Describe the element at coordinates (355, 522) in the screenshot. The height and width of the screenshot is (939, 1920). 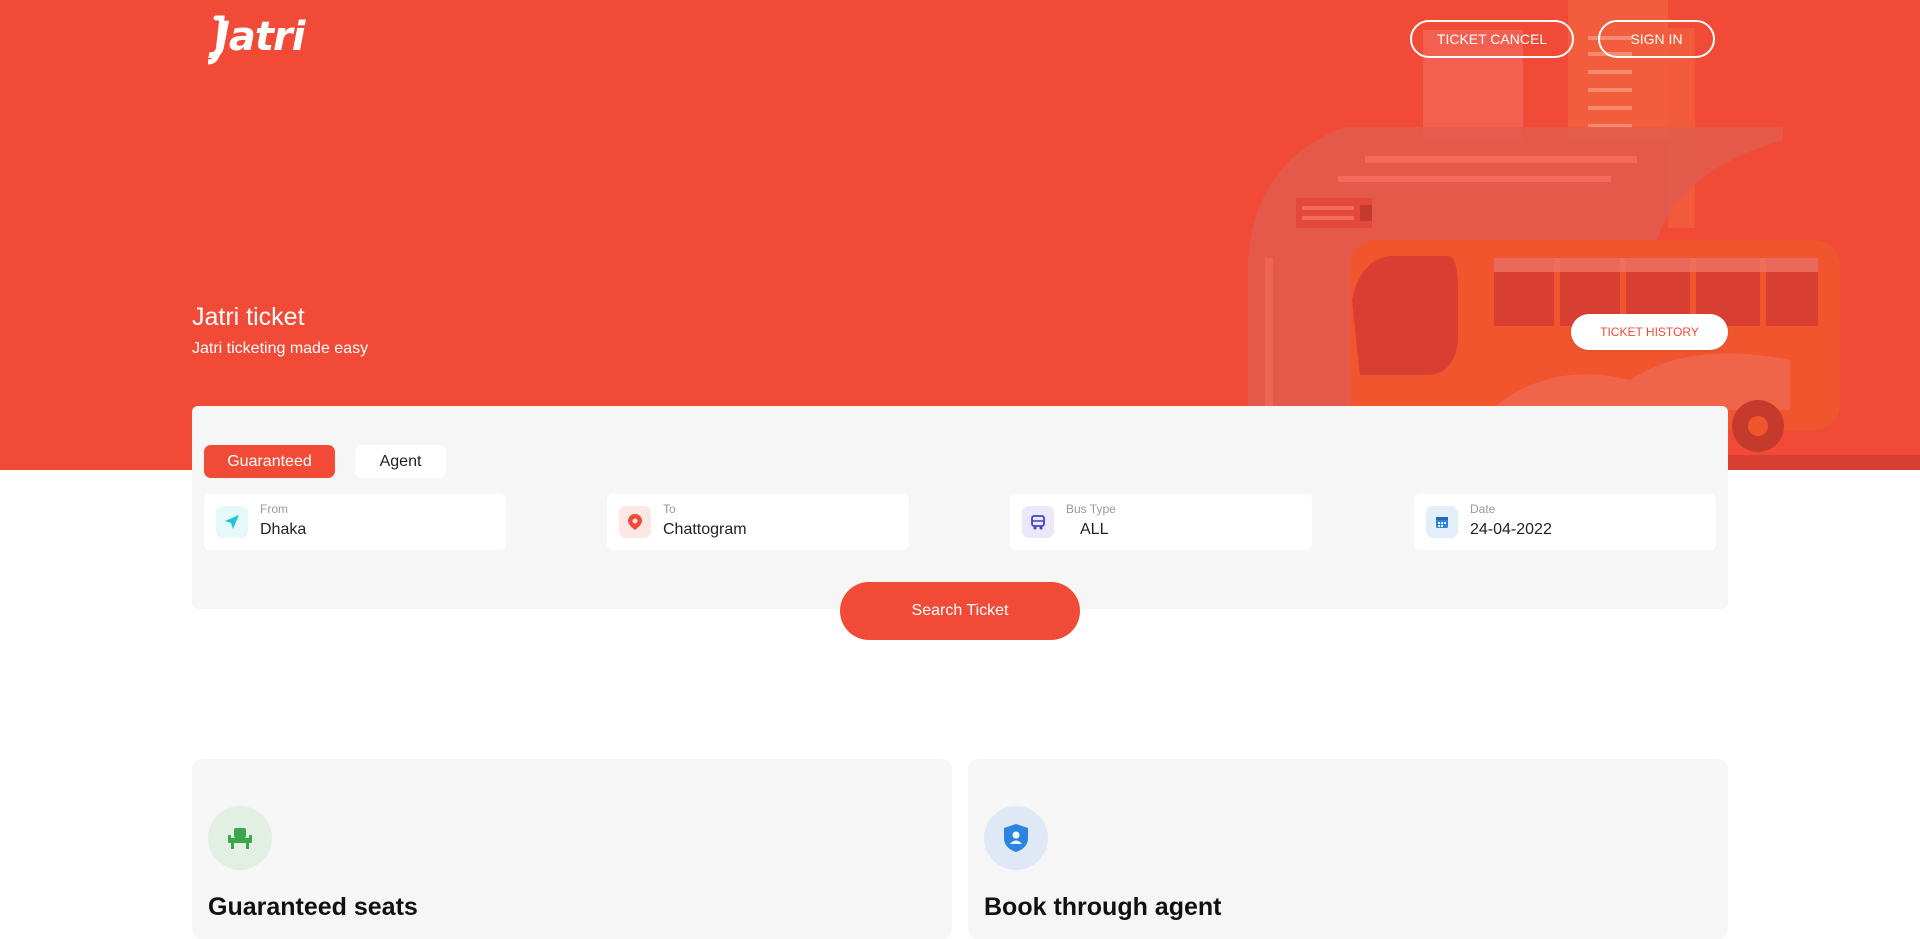
I see `from-field: From Dhaka` at that location.